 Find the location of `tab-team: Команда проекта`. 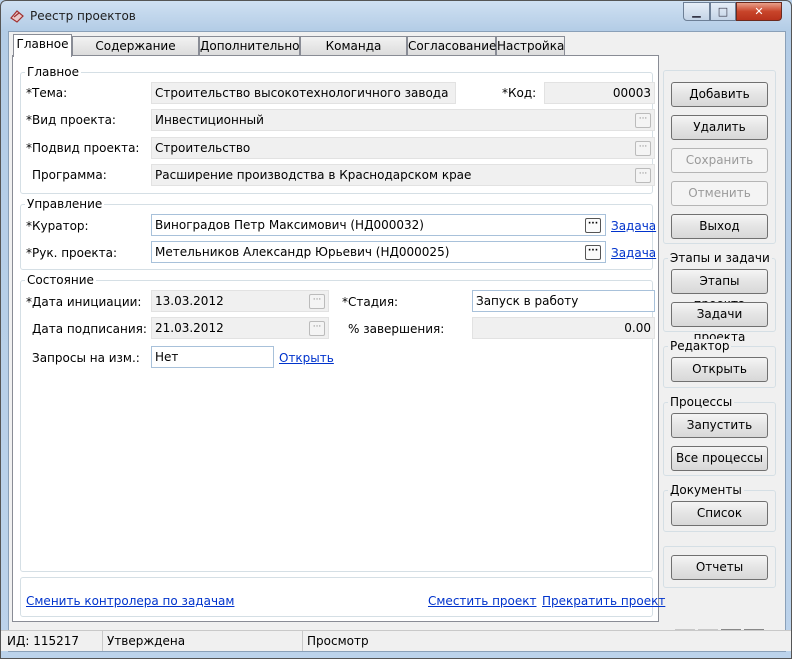

tab-team: Команда проекта is located at coordinates (353, 53).